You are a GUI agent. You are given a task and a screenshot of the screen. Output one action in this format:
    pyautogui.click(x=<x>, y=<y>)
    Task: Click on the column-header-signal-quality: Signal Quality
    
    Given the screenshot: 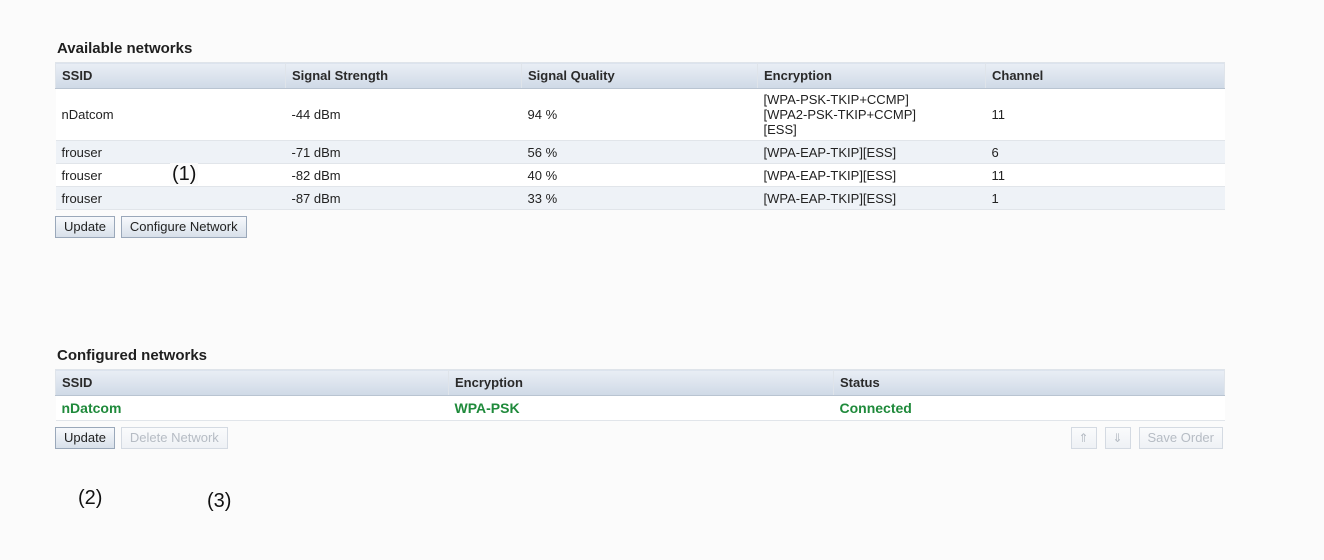 What is the action you would take?
    pyautogui.click(x=639, y=75)
    